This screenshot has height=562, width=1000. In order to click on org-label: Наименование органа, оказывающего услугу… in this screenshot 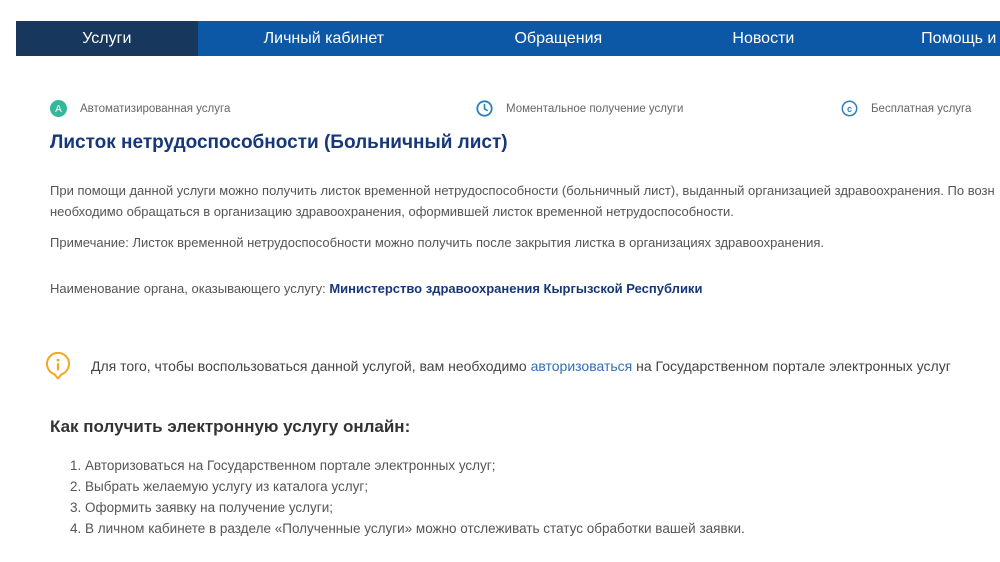, I will do `click(190, 288)`.